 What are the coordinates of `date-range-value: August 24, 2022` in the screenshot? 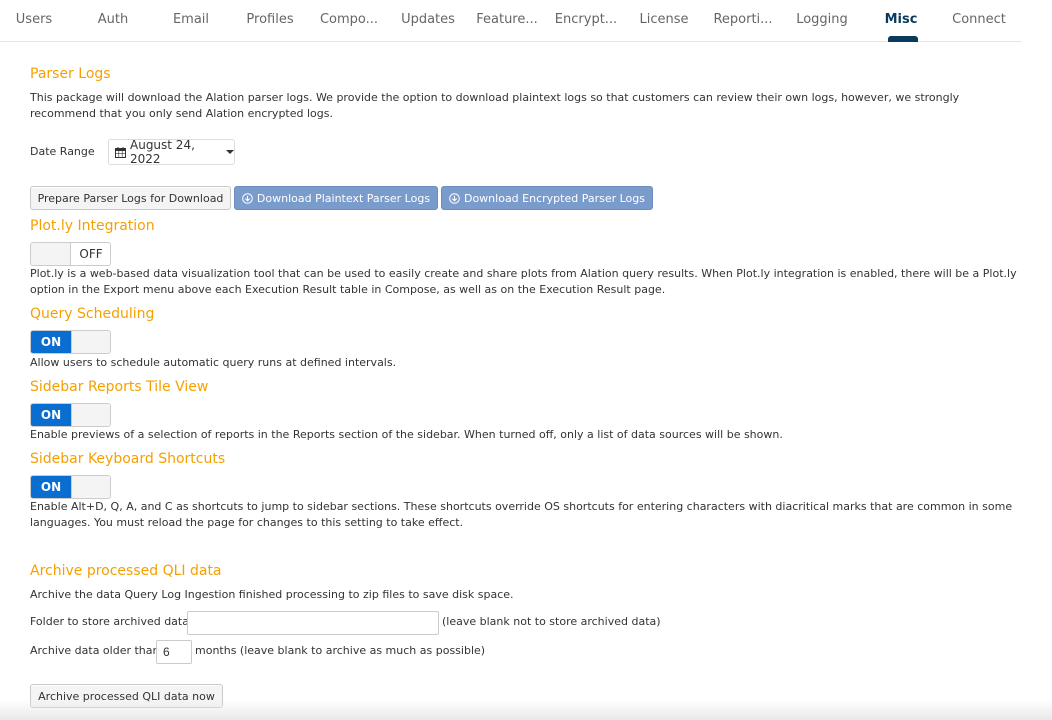 It's located at (162, 152).